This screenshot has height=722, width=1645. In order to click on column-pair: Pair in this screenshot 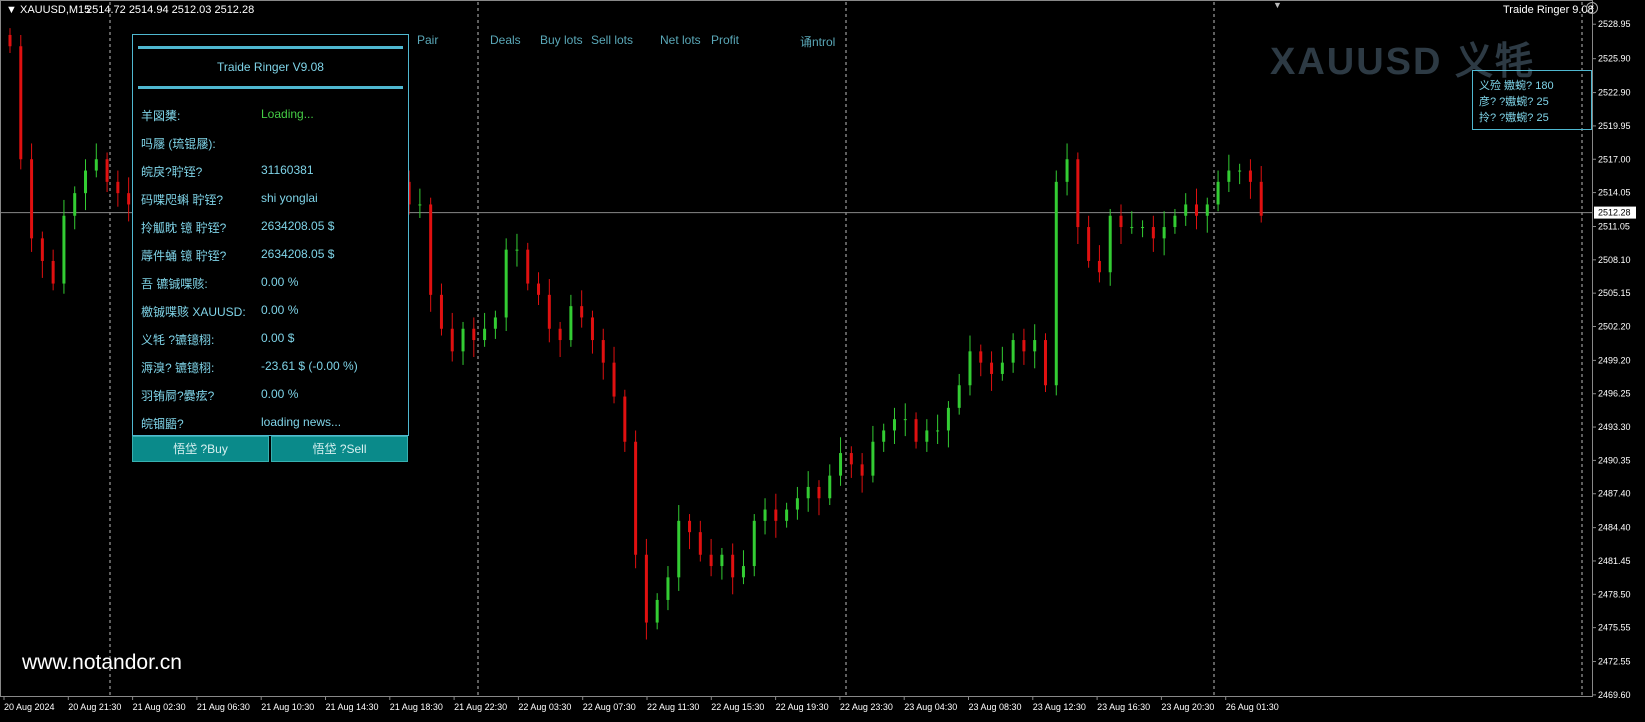, I will do `click(428, 40)`.